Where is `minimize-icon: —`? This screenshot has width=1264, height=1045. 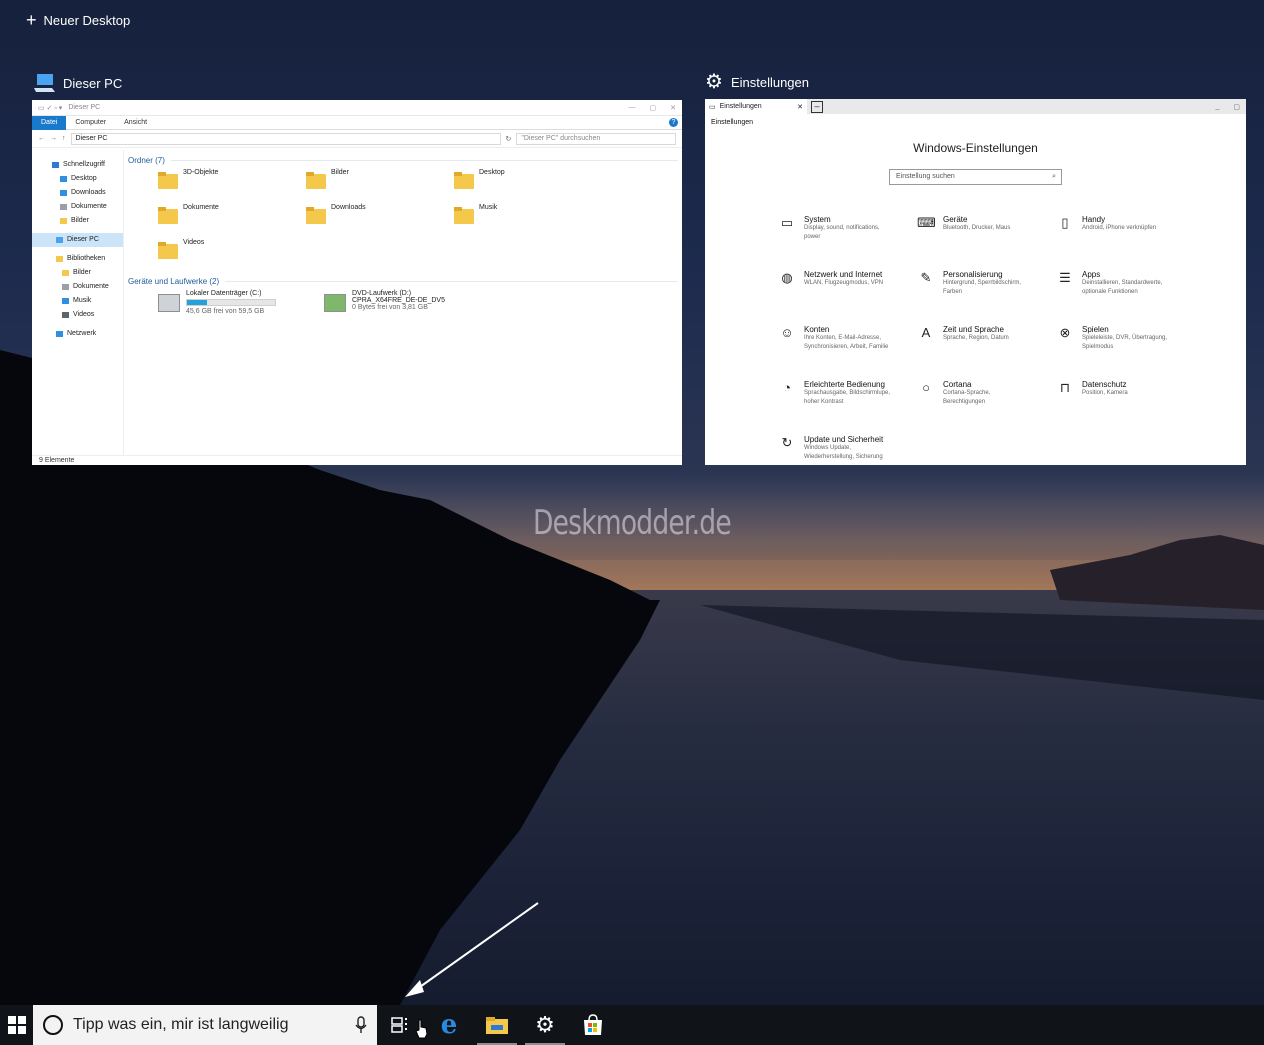
minimize-icon: — is located at coordinates (632, 108).